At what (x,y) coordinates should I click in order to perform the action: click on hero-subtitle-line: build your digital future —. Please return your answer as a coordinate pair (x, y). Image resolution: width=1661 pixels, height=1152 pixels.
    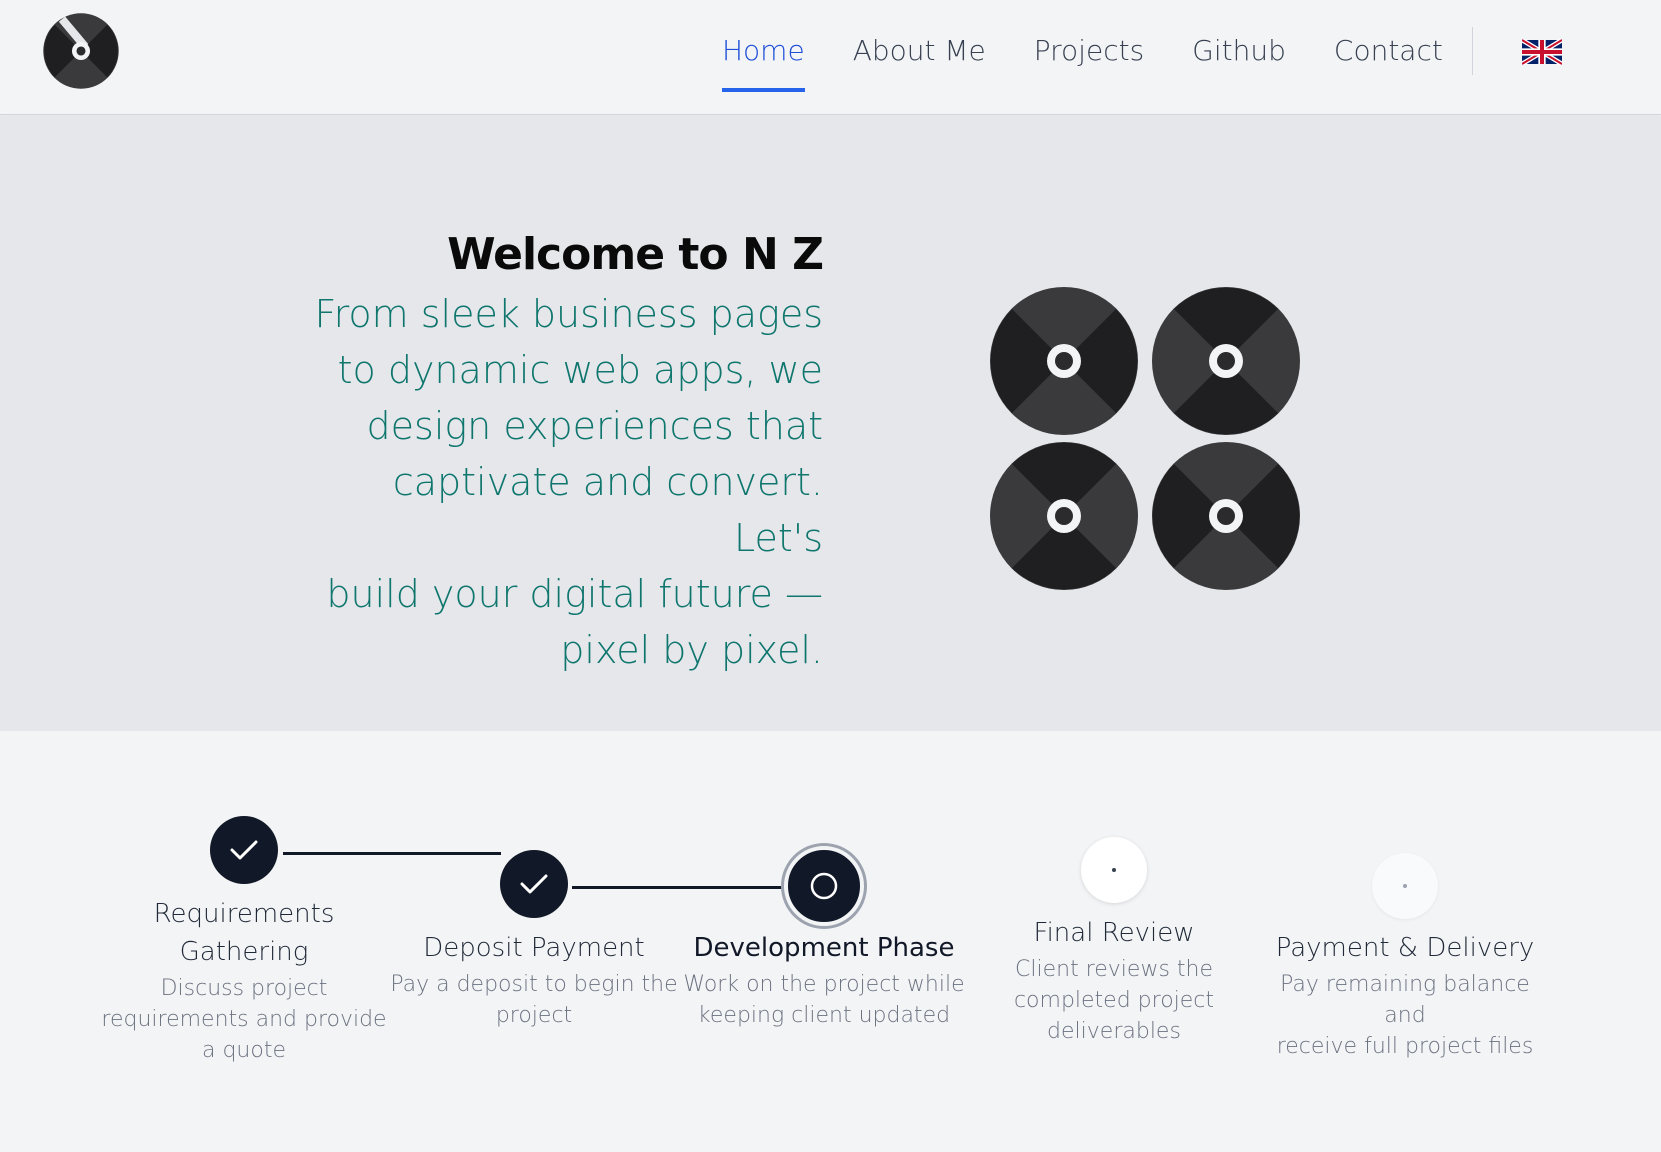
    Looking at the image, I should click on (574, 594).